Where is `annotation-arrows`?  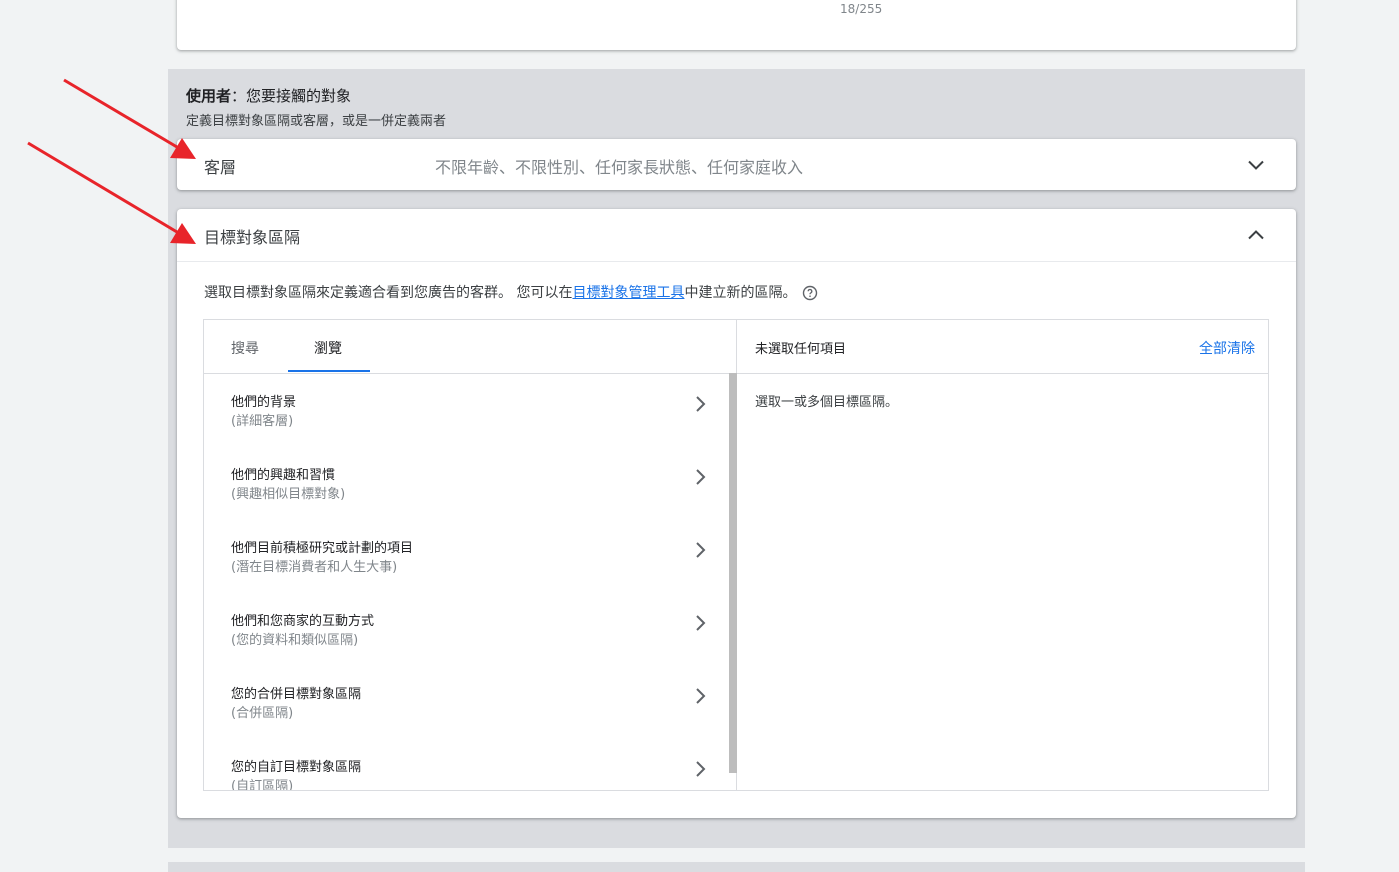 annotation-arrows is located at coordinates (111, 161).